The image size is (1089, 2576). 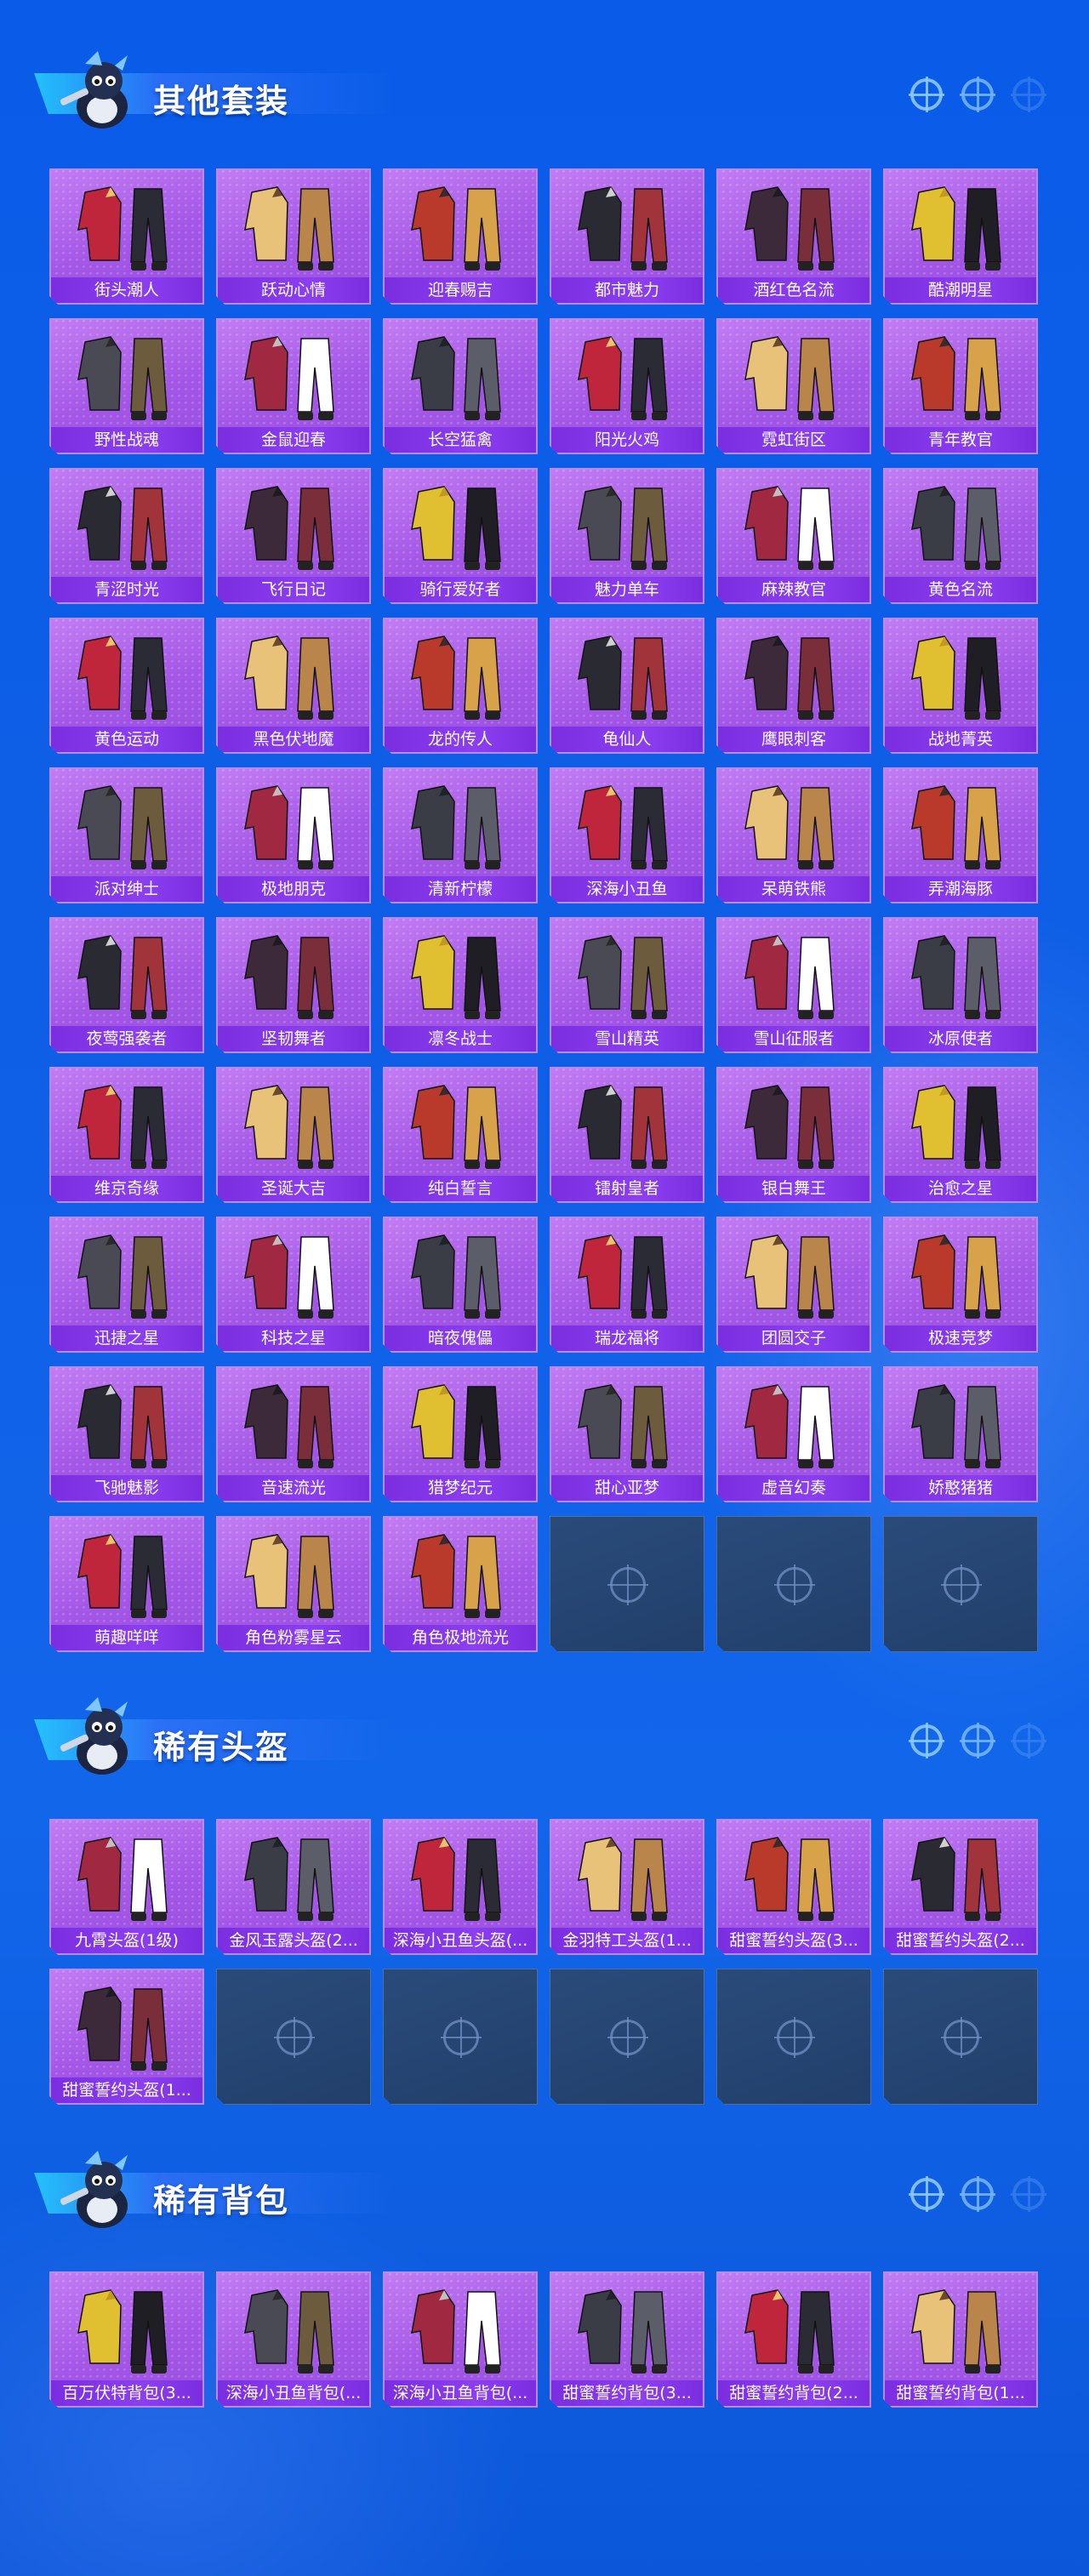 I want to click on item-card: 科技之星, so click(x=293, y=1285).